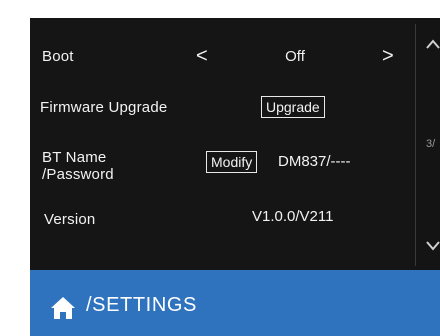  I want to click on chevron-up-icon, so click(433, 45).